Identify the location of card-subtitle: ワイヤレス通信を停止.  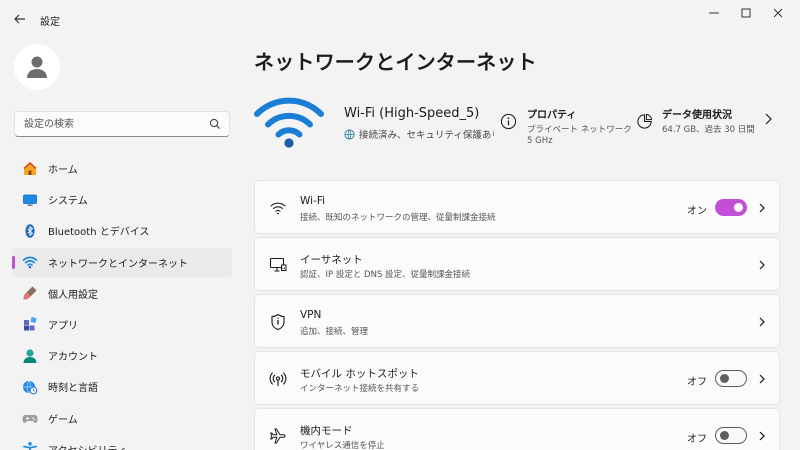
(342, 445).